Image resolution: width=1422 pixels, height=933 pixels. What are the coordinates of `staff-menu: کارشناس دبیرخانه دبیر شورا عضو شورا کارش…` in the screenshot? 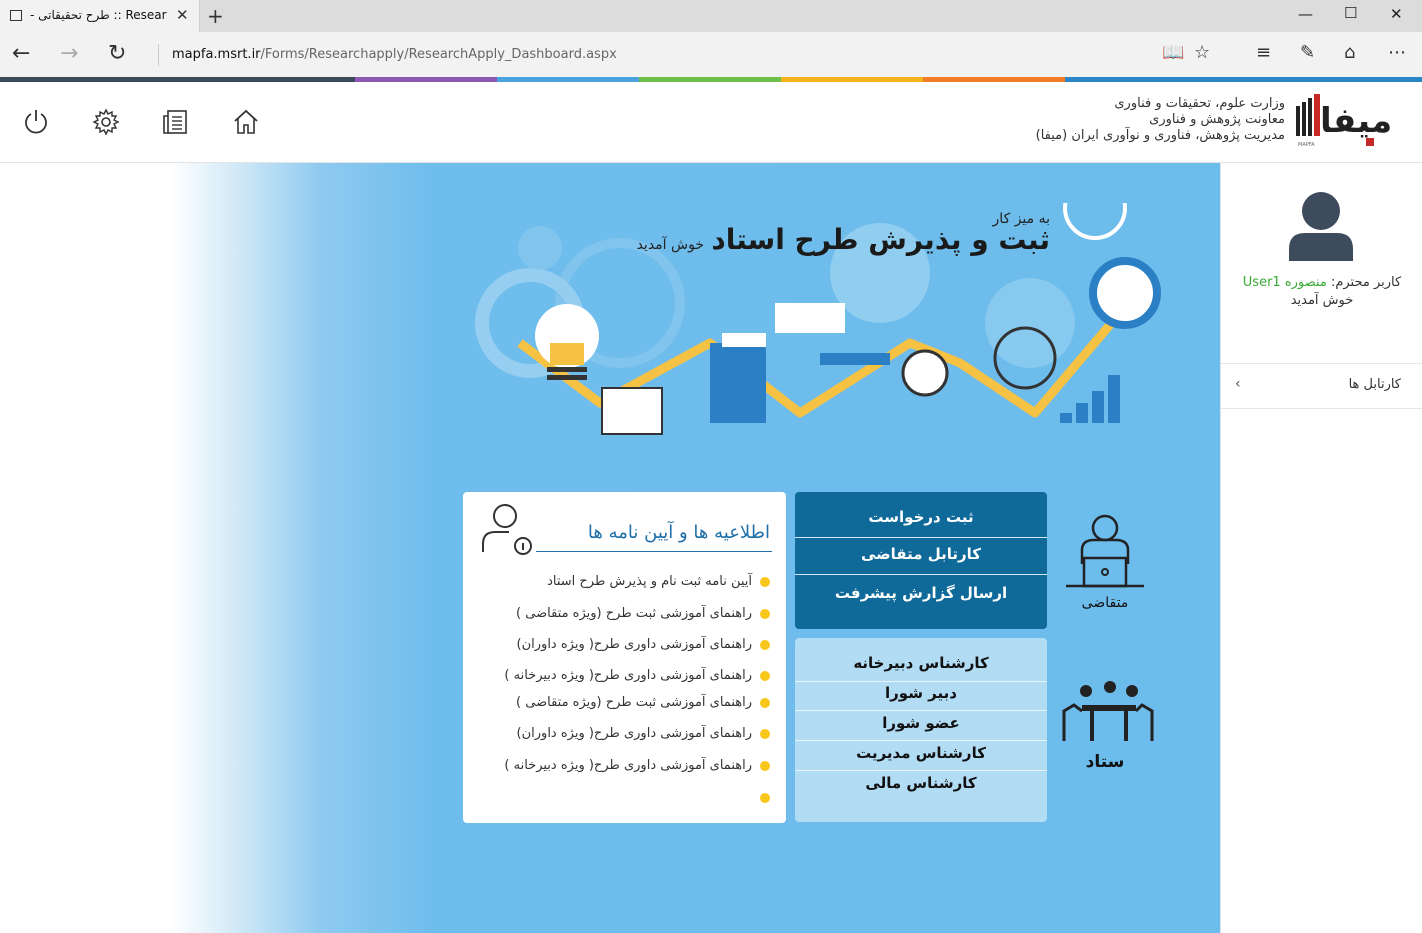 It's located at (921, 730).